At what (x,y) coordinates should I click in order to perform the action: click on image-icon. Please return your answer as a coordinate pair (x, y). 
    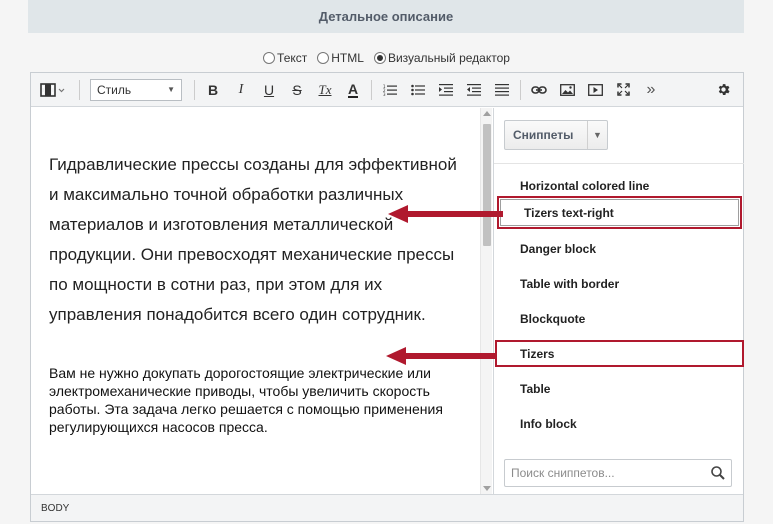
    Looking at the image, I should click on (567, 89).